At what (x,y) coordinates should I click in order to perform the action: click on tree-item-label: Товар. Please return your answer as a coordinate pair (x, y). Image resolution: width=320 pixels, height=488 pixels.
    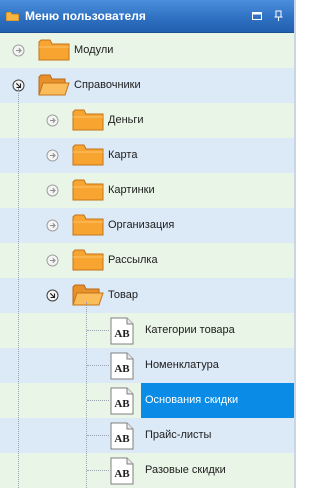
    Looking at the image, I should click on (123, 295).